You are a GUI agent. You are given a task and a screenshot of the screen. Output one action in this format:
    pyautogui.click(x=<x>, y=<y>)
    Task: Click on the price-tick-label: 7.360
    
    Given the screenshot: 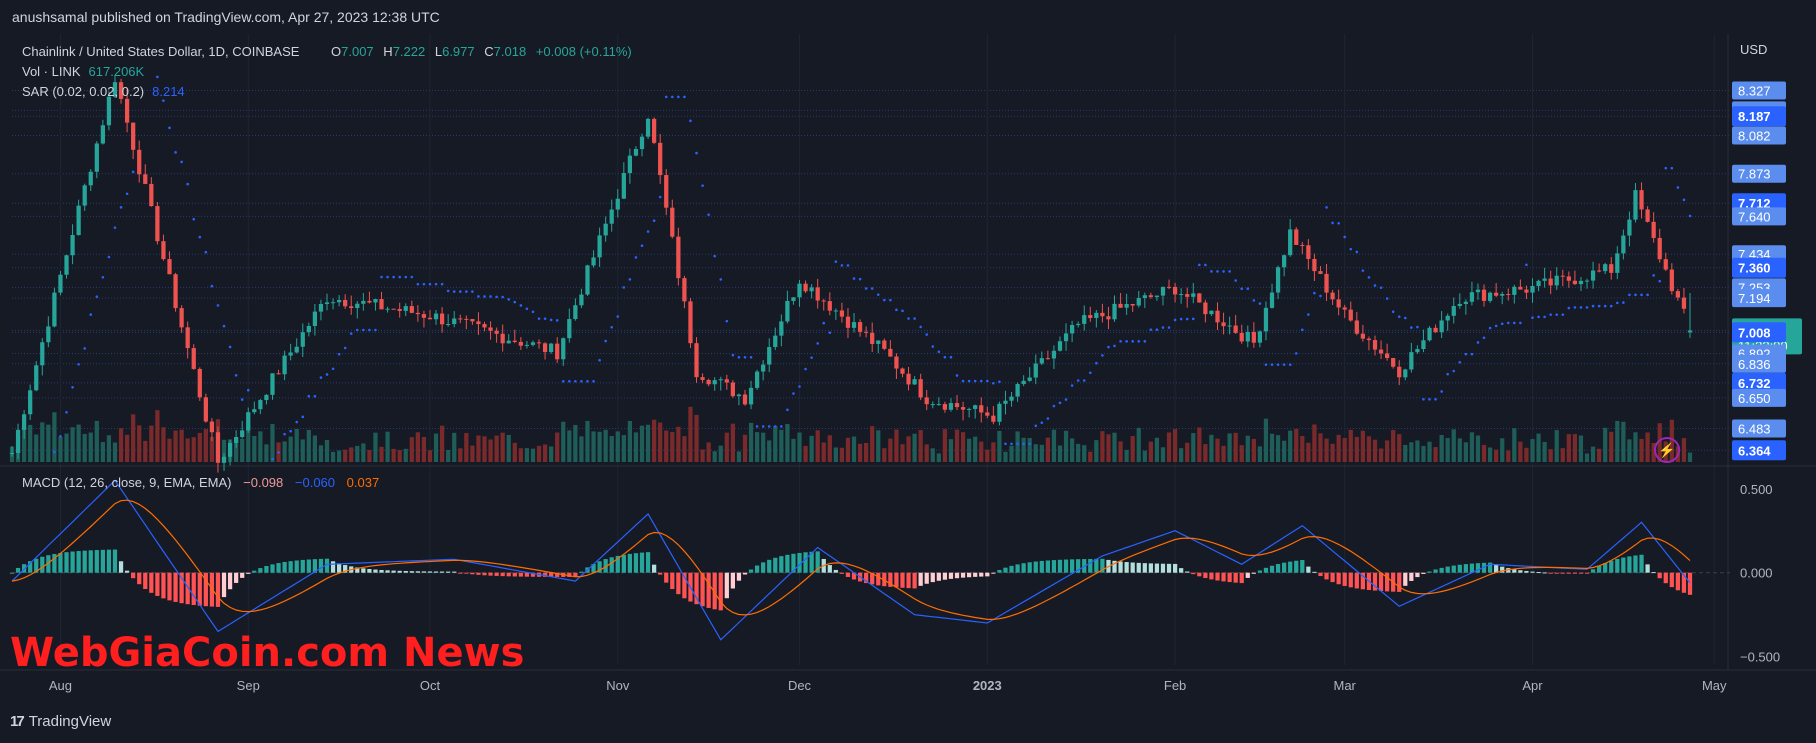 What is the action you would take?
    pyautogui.click(x=1754, y=268)
    